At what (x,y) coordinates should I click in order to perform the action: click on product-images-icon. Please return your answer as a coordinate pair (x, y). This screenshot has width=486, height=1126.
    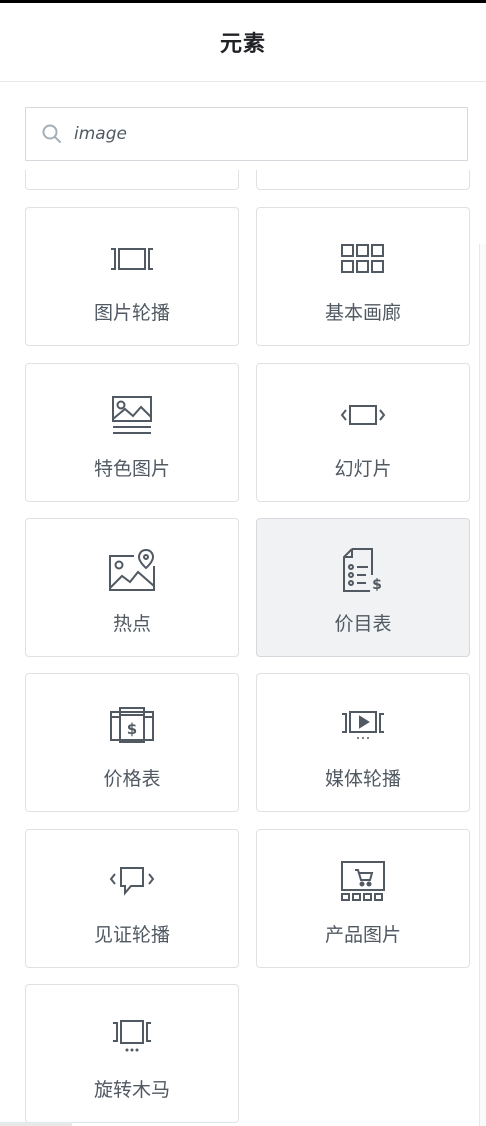
    Looking at the image, I should click on (363, 881).